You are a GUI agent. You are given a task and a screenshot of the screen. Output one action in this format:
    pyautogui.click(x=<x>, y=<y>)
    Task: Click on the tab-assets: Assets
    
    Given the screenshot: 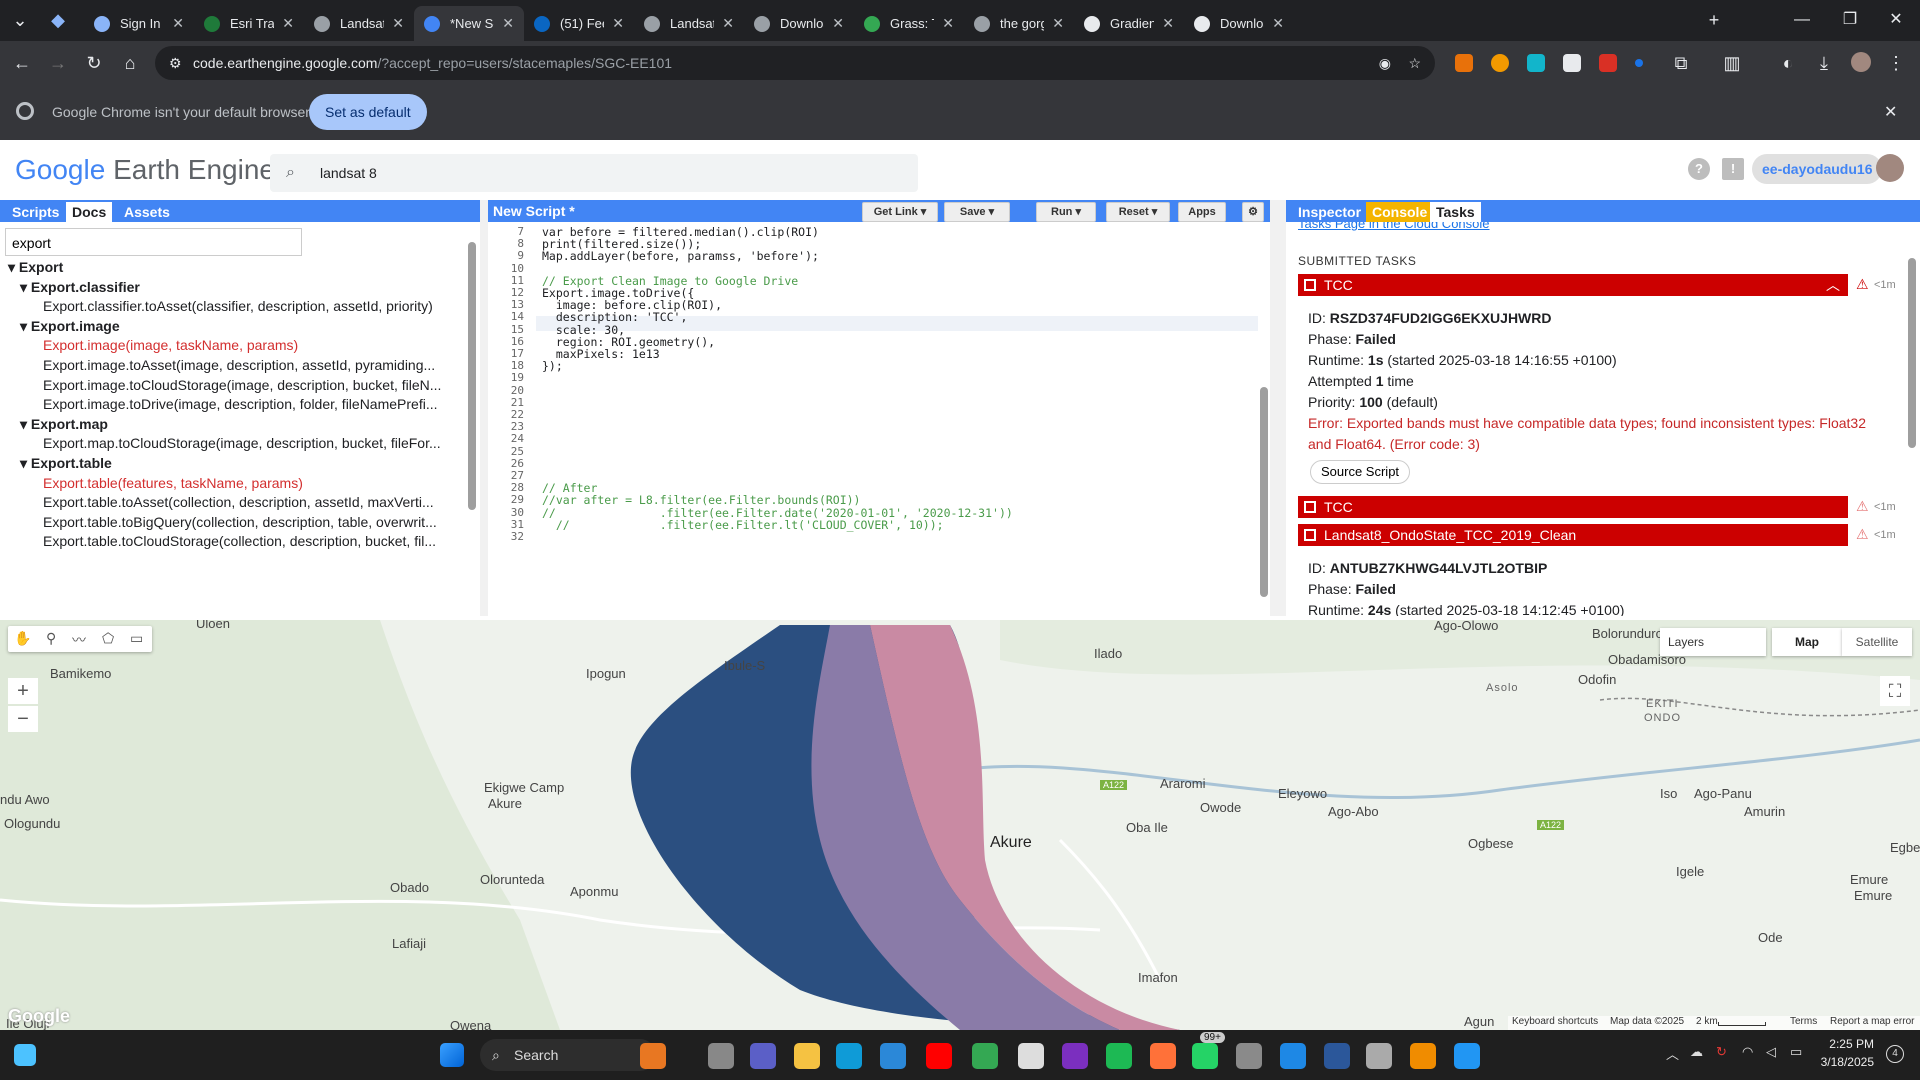 What is the action you would take?
    pyautogui.click(x=147, y=212)
    